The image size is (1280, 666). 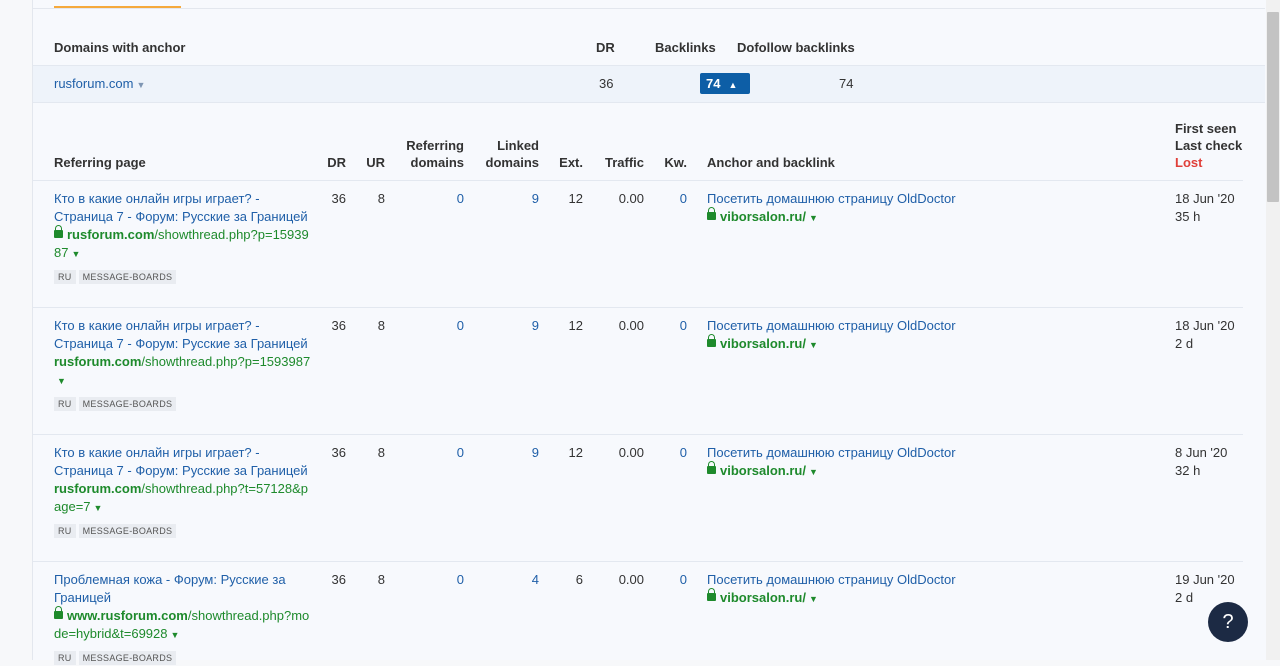 What do you see at coordinates (617, 162) in the screenshot?
I see `th-traffic: Traffic` at bounding box center [617, 162].